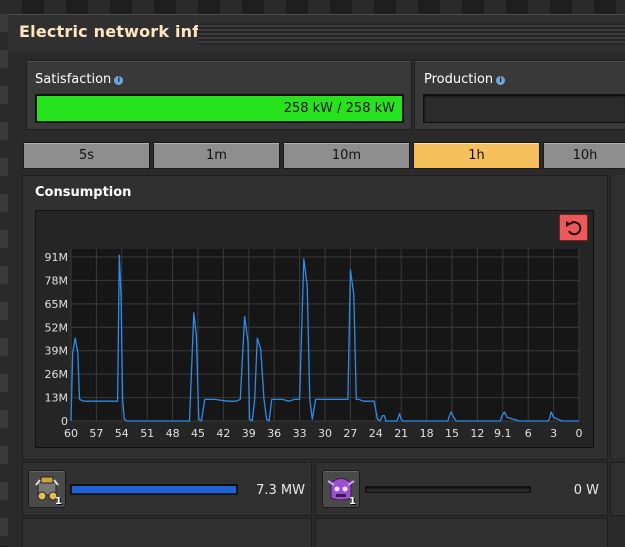  I want to click on x-tick-label: 60, so click(71, 433).